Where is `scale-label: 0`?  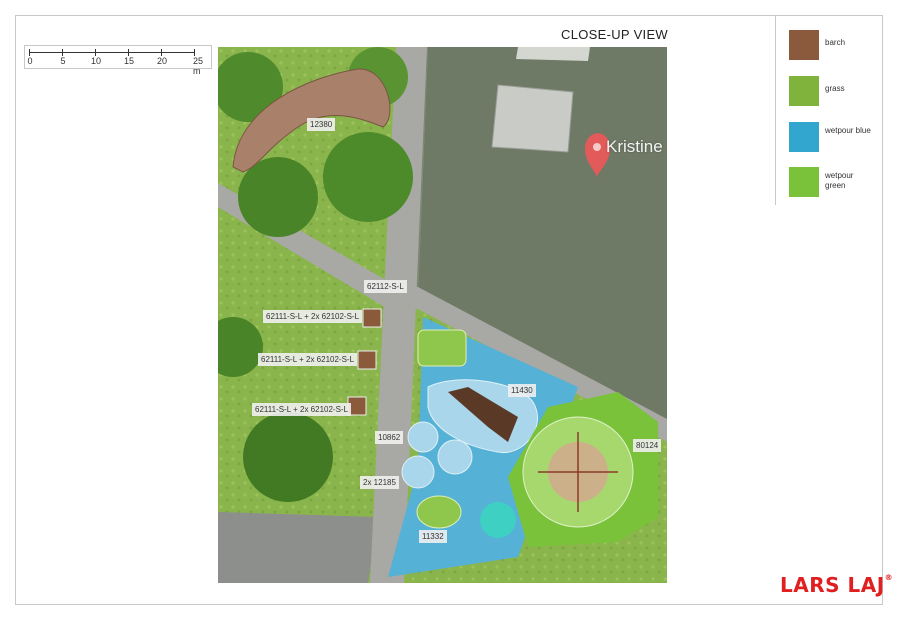
scale-label: 0 is located at coordinates (30, 61).